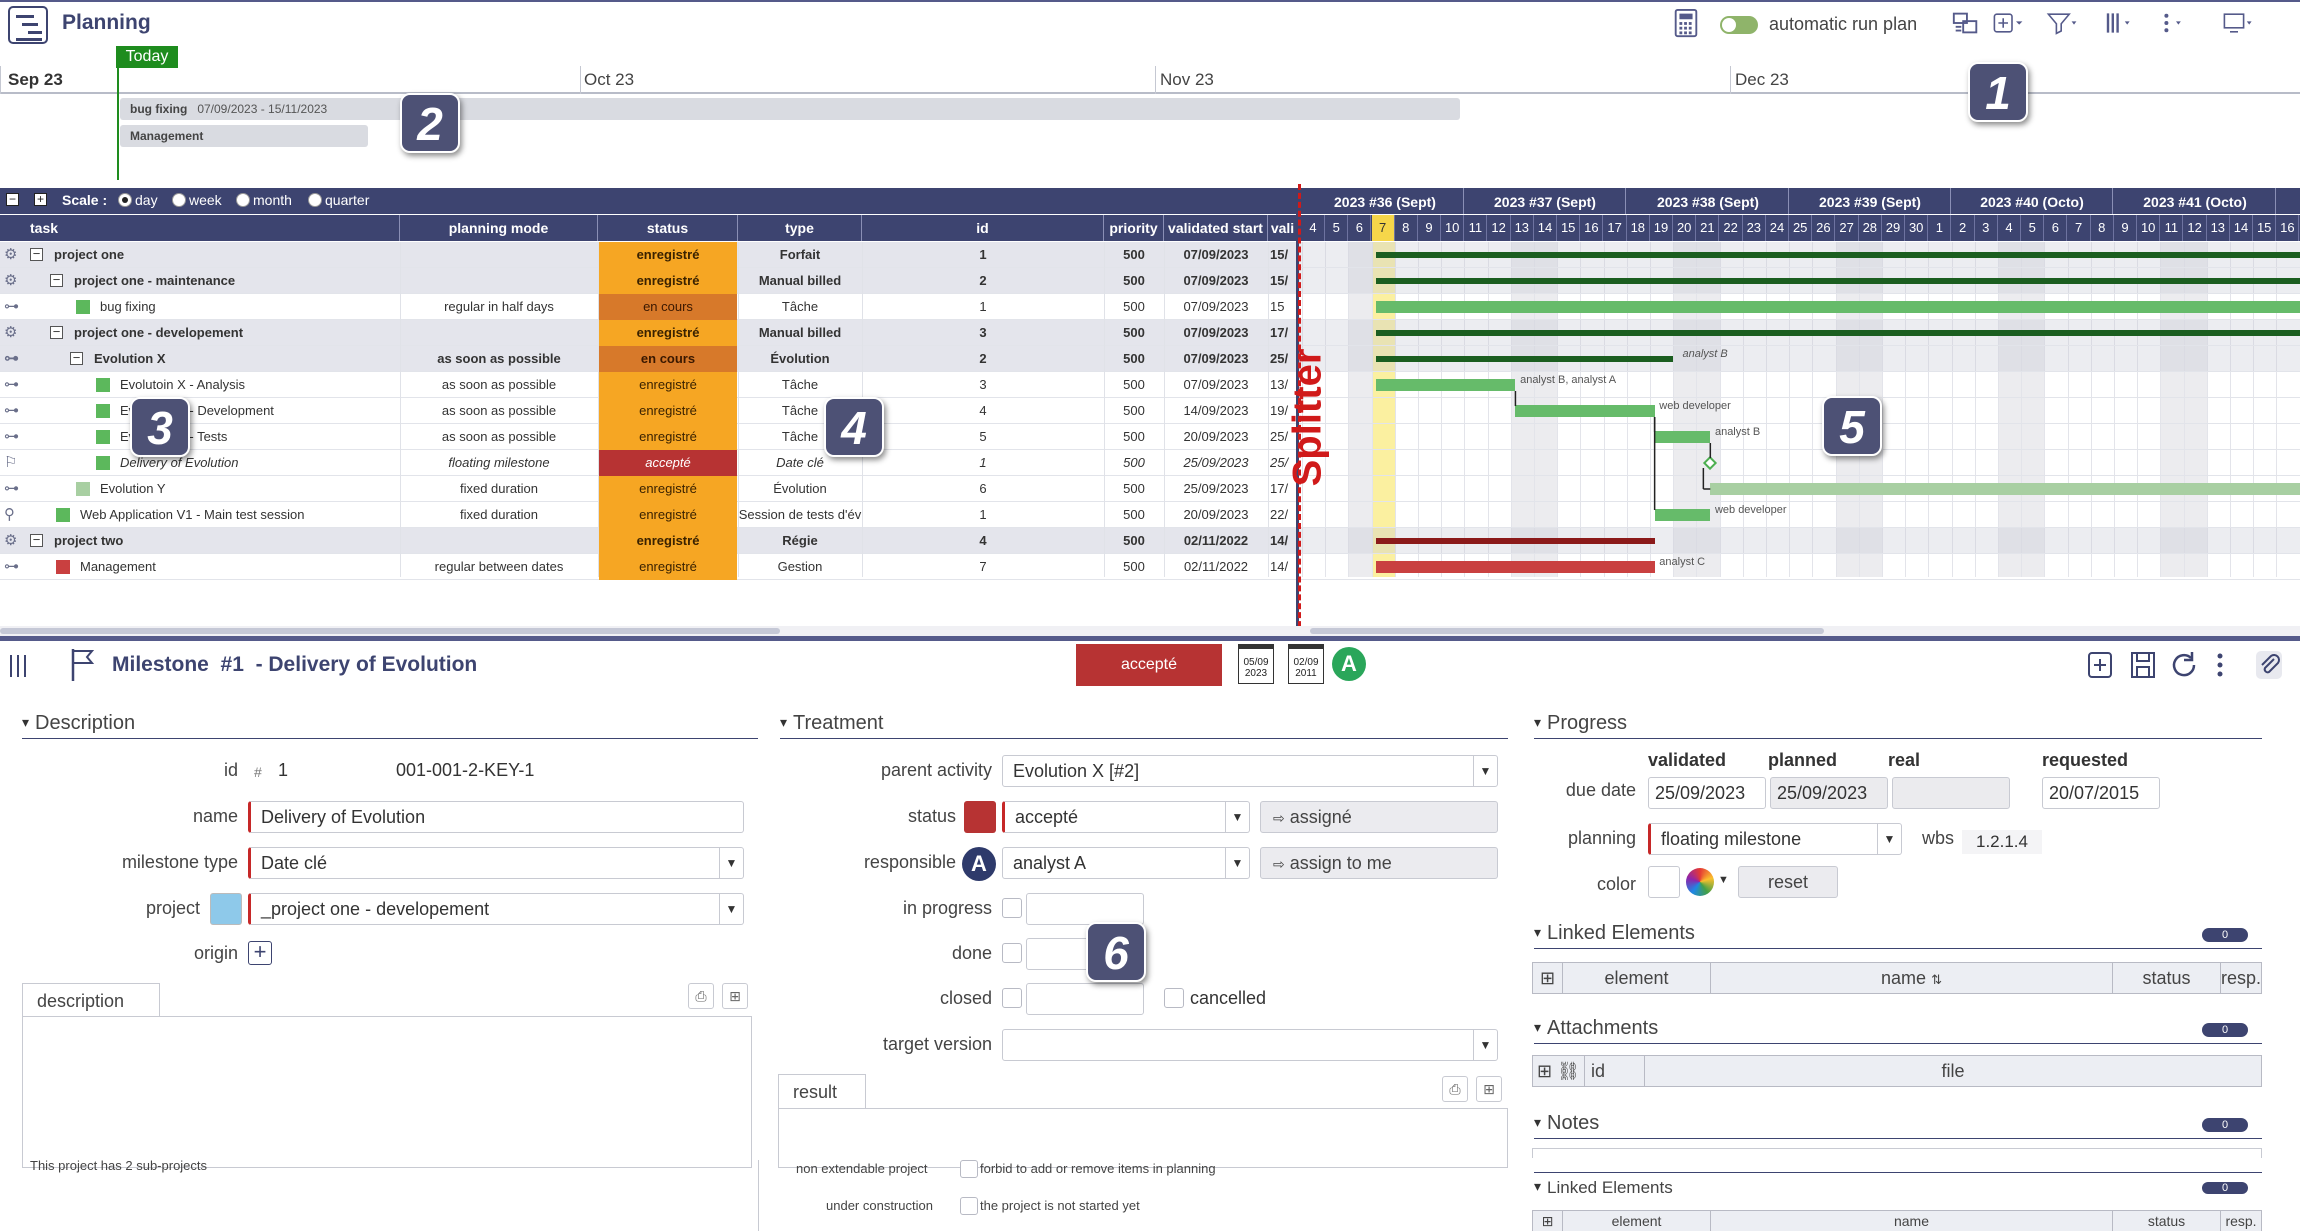  Describe the element at coordinates (197, 200) in the screenshot. I see `scale-week-radio: week` at that location.